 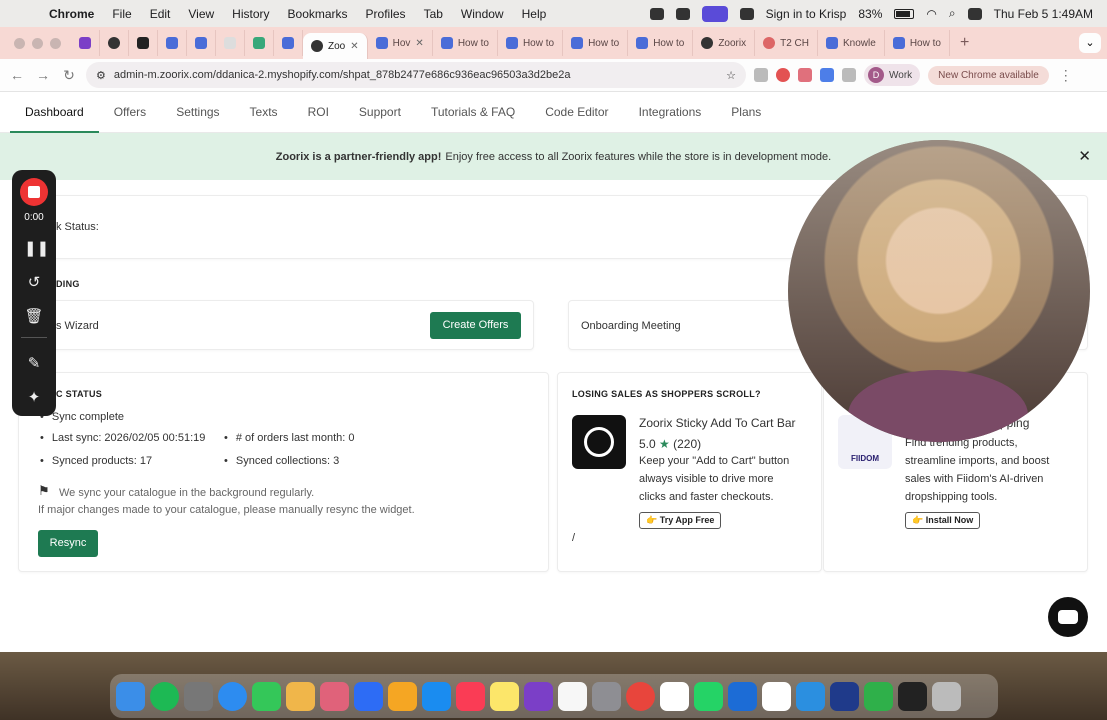 What do you see at coordinates (656, 13) in the screenshot?
I see `status-icon` at bounding box center [656, 13].